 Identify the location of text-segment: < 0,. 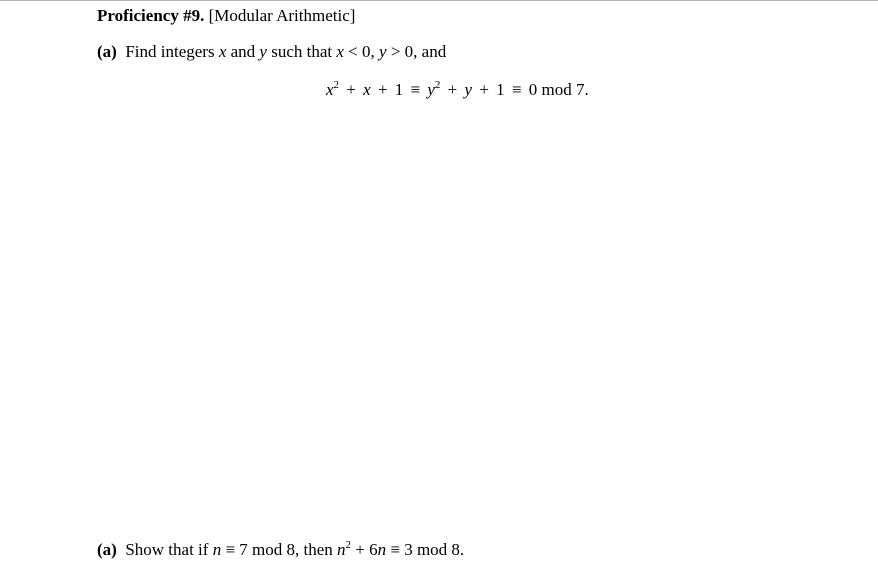
(361, 51).